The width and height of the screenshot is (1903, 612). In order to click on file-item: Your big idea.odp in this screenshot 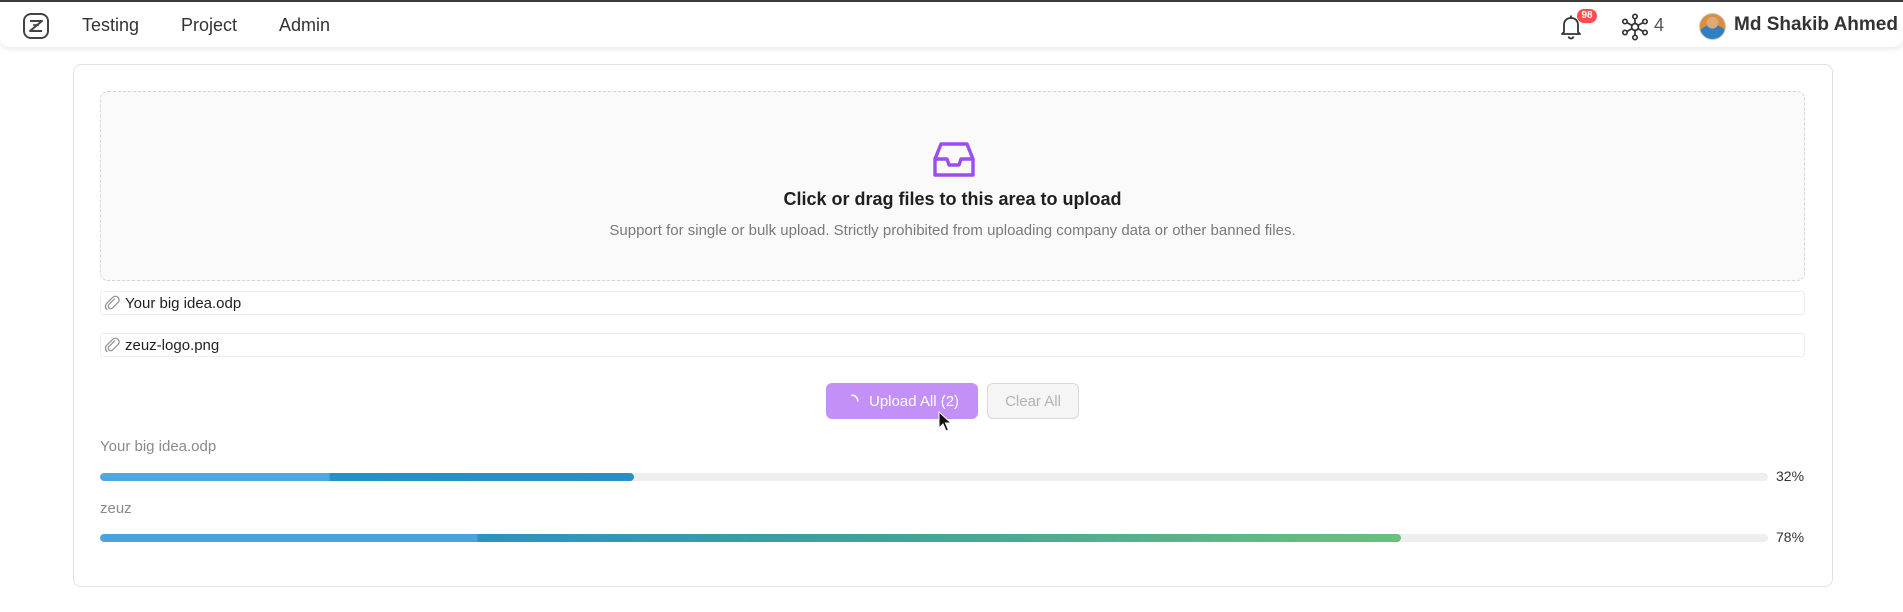, I will do `click(952, 303)`.